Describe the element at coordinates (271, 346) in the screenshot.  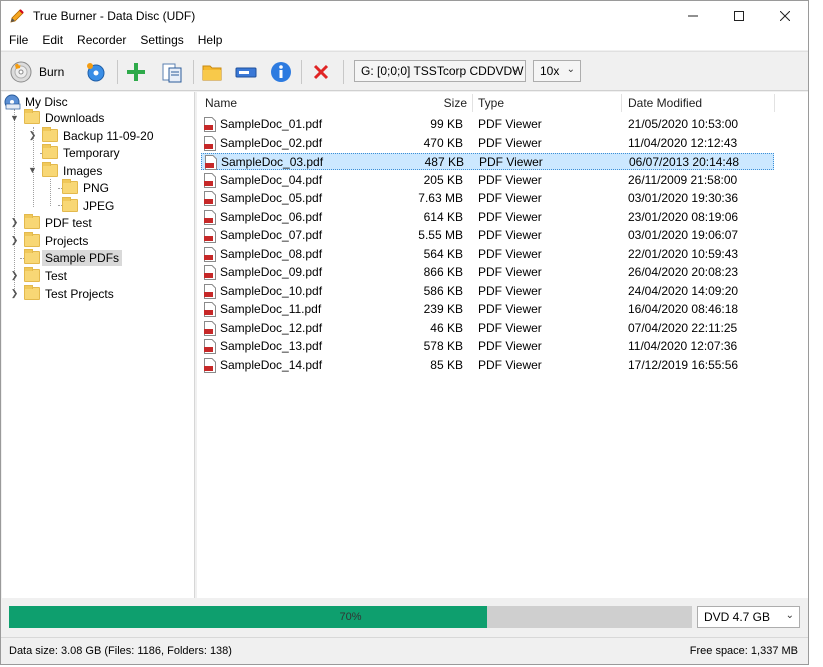
I see `file-name: SampleDoc_13.pdf` at that location.